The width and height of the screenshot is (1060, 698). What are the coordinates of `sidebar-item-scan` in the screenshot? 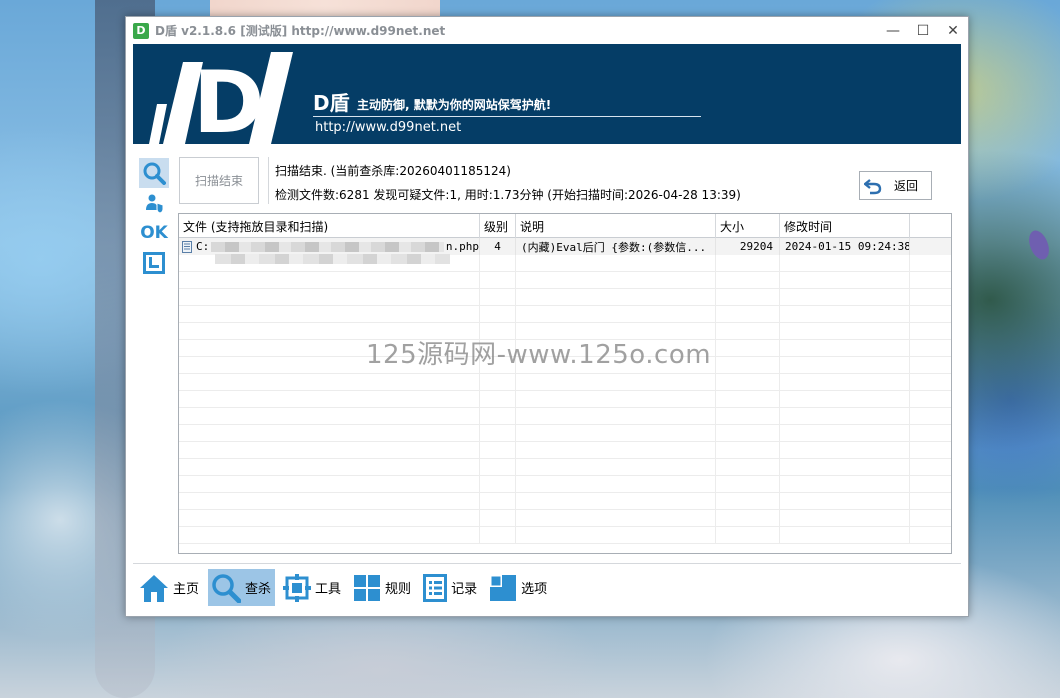 It's located at (154, 173).